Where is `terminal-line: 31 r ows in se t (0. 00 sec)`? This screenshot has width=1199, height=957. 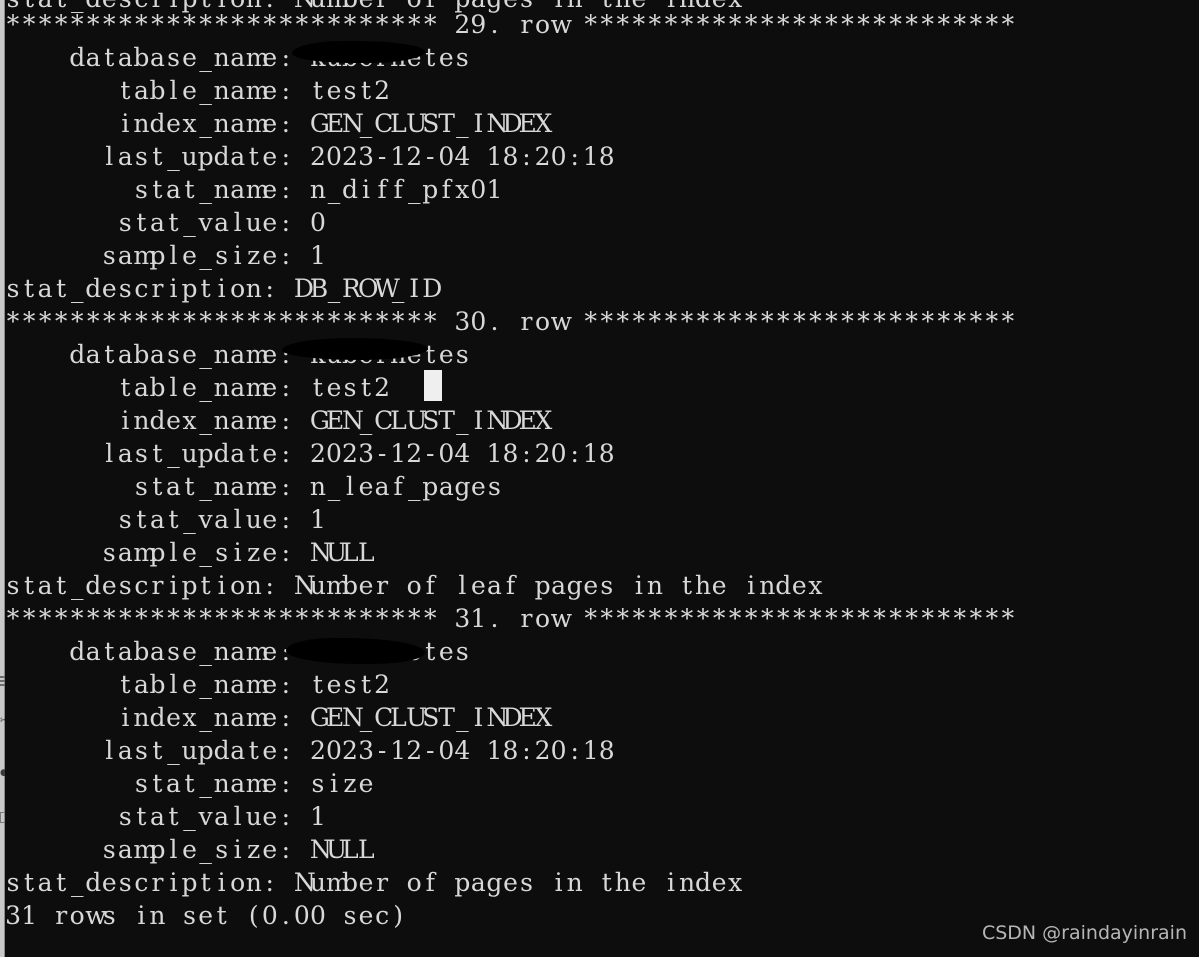
terminal-line: 31 r ows in se t (0. 00 sec) is located at coordinates (204, 915).